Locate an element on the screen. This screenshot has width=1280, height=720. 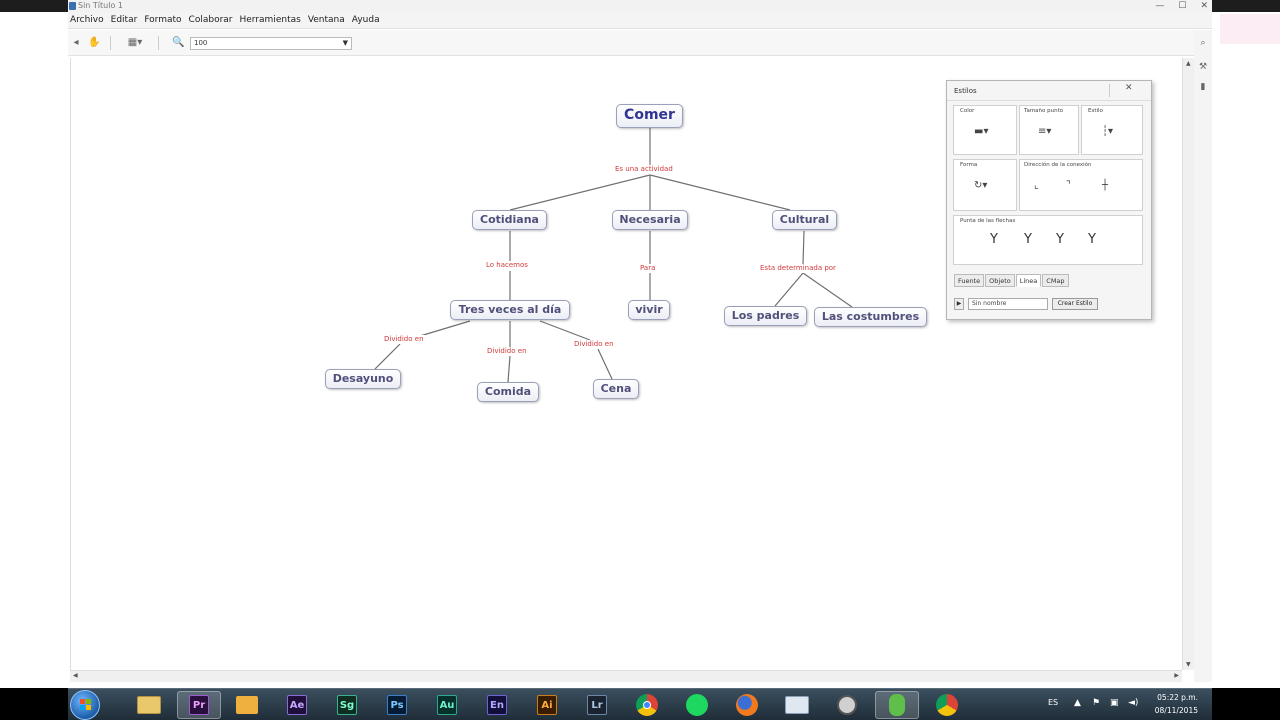
taskbar-lightroom: Lr is located at coordinates (597, 705).